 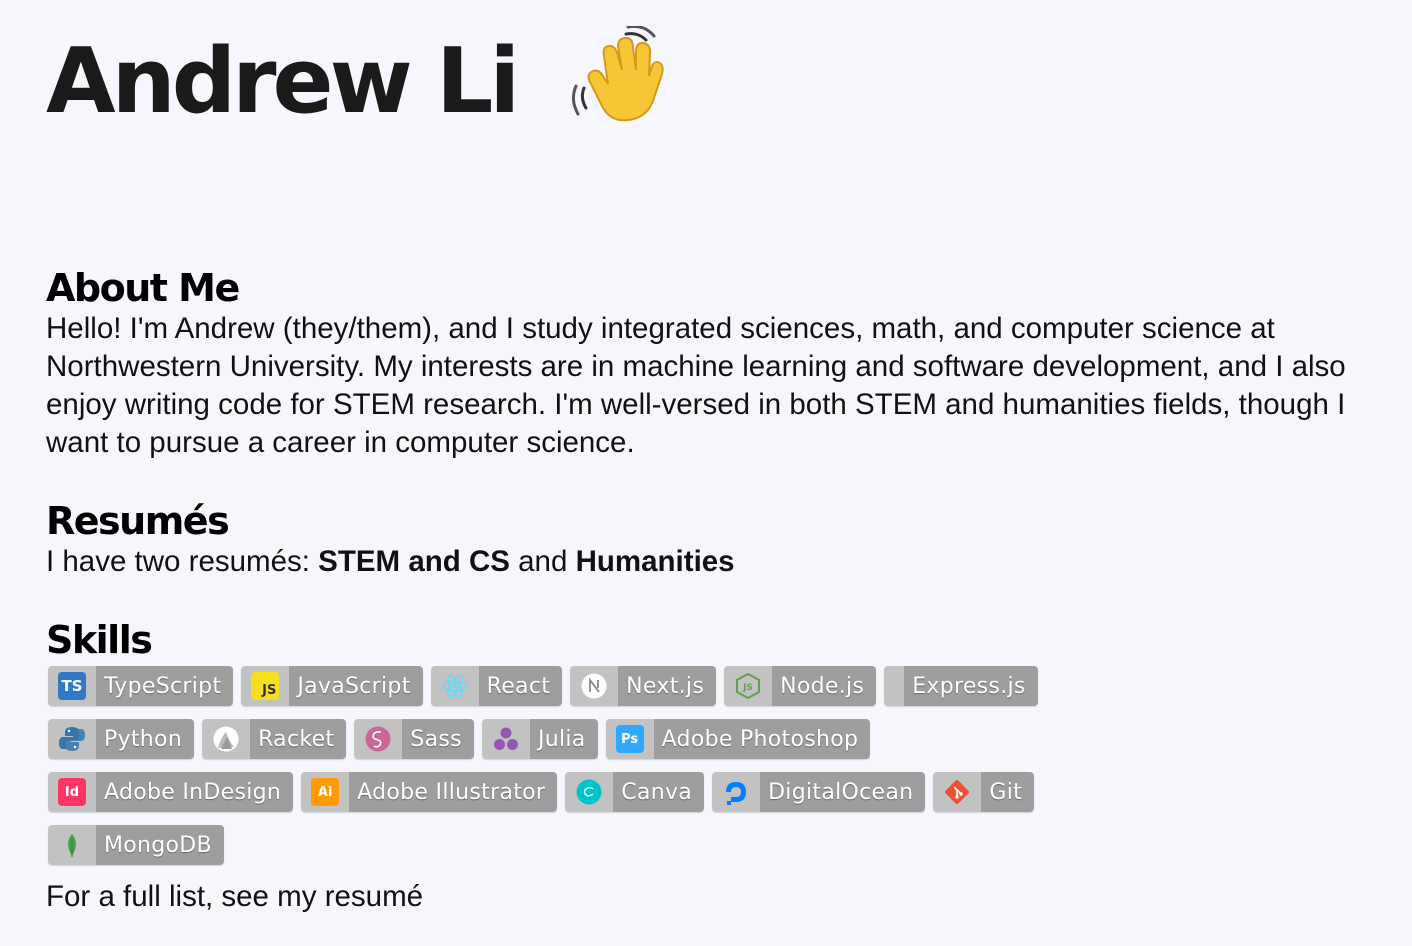 What do you see at coordinates (635, 792) in the screenshot?
I see `skill-badge-canva: Canva` at bounding box center [635, 792].